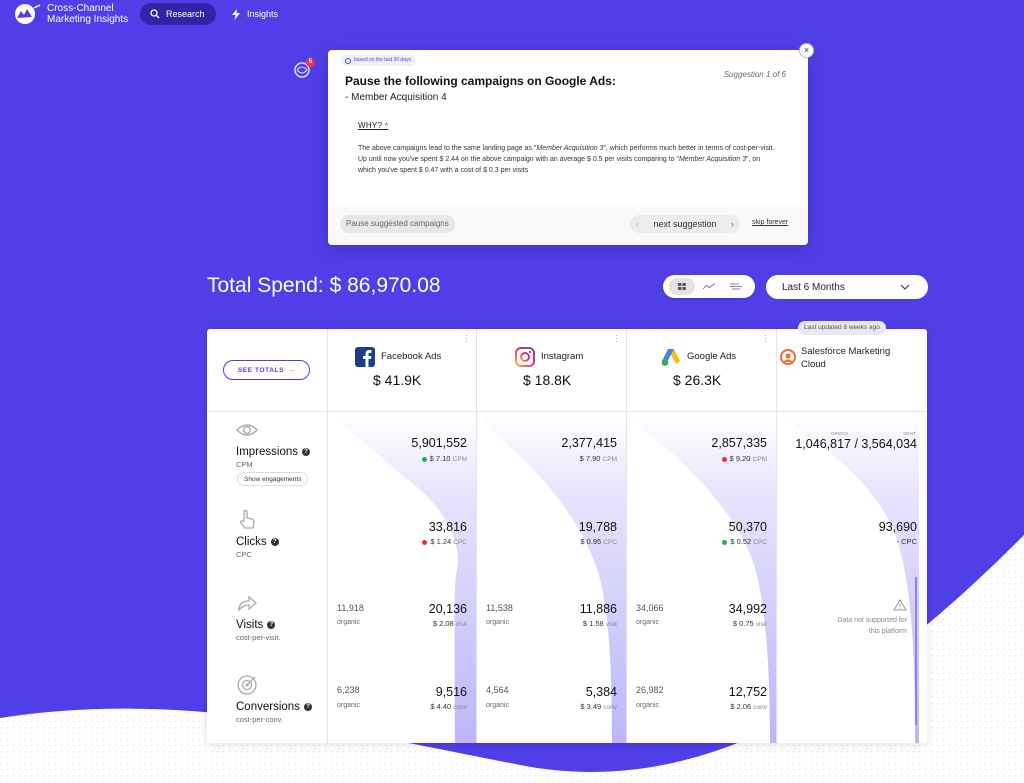  Describe the element at coordinates (461, 624) in the screenshot. I see `facebook-cpv-unit: visit` at that location.